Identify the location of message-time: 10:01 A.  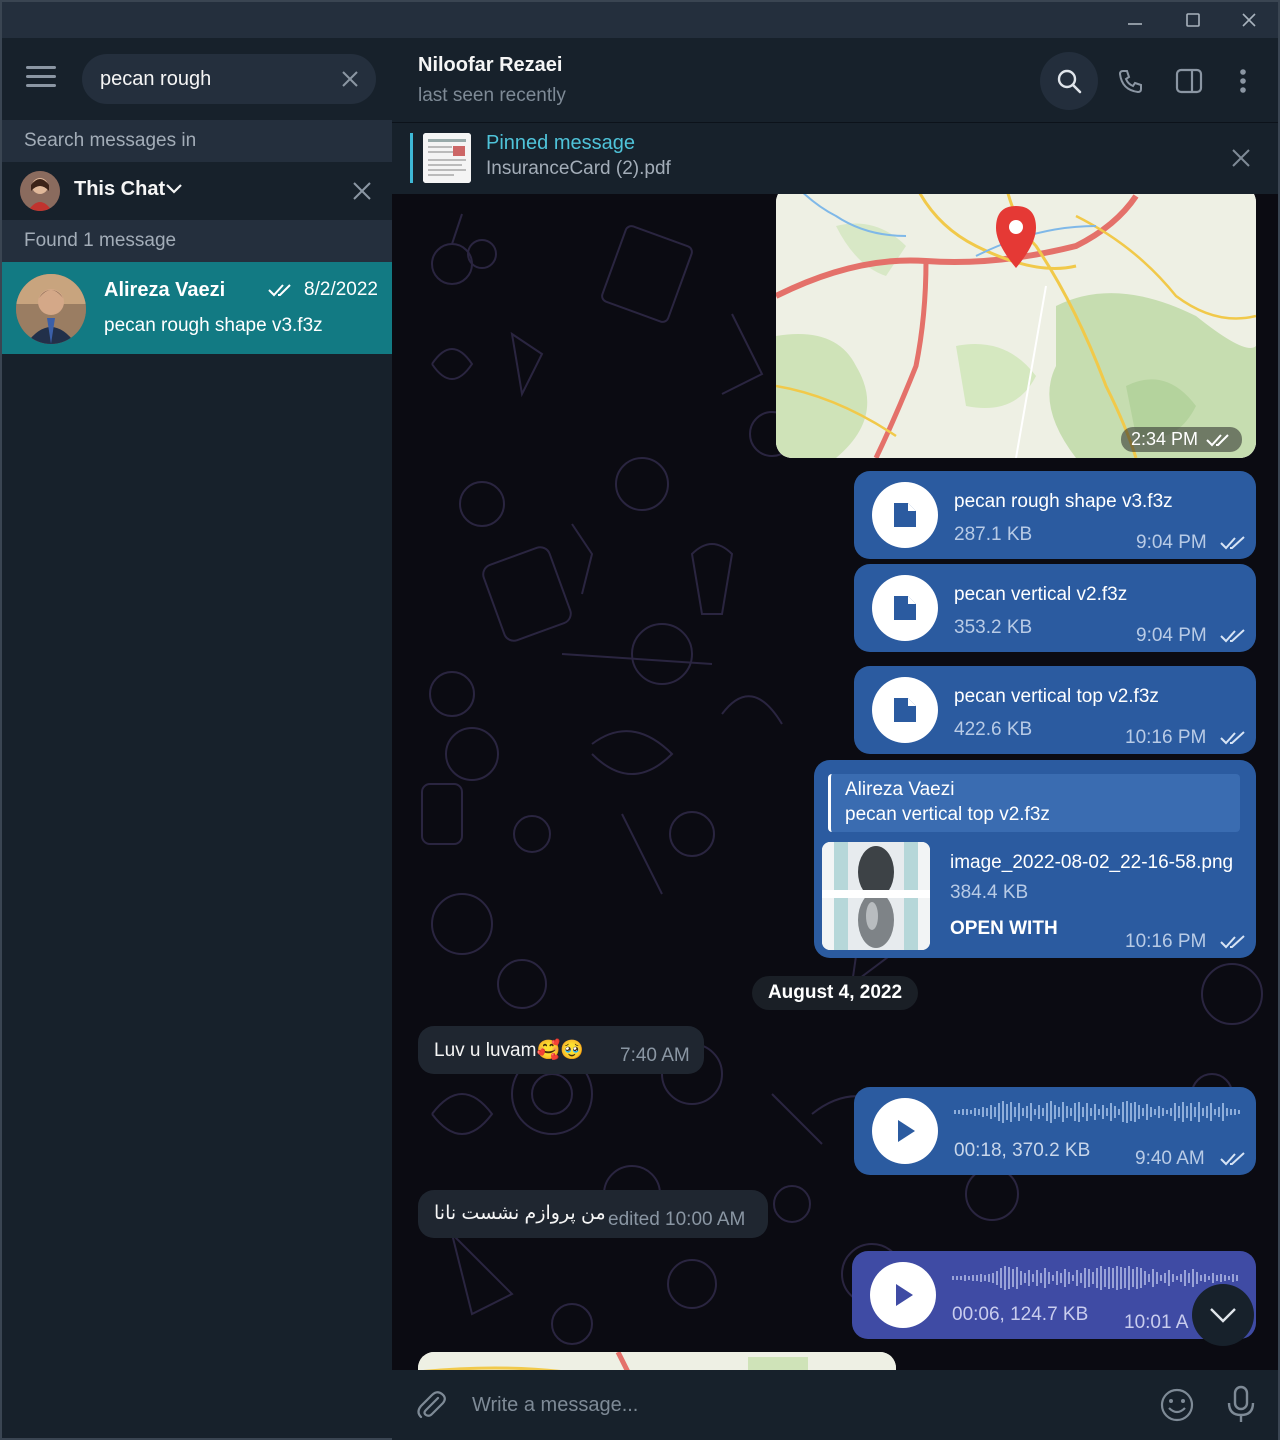
(1156, 1322).